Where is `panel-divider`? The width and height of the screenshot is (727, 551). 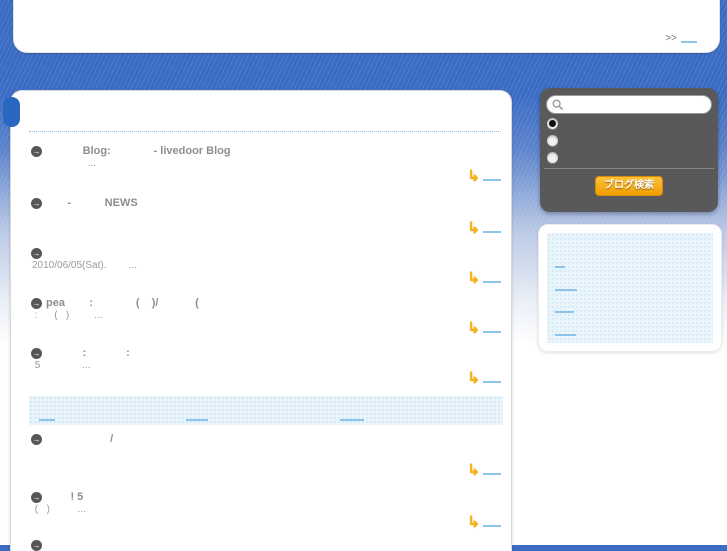 panel-divider is located at coordinates (629, 168).